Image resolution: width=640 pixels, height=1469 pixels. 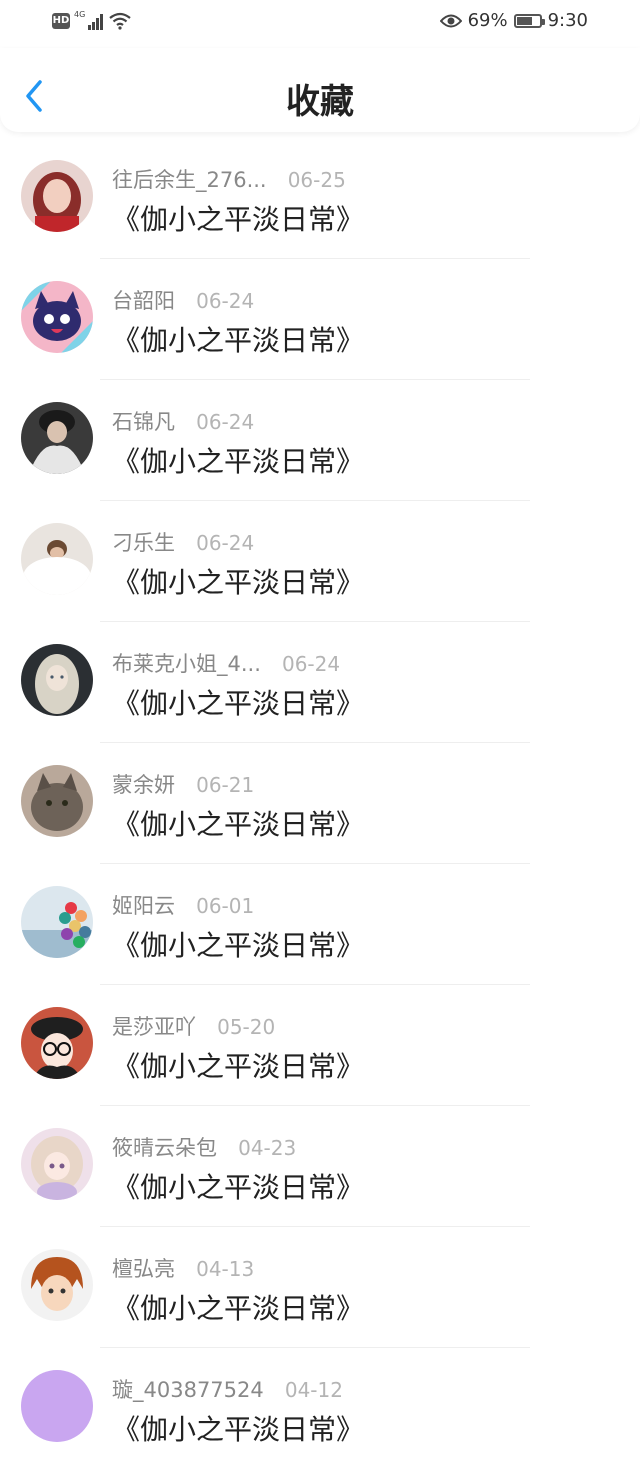 I want to click on eye-icon, so click(x=450, y=20).